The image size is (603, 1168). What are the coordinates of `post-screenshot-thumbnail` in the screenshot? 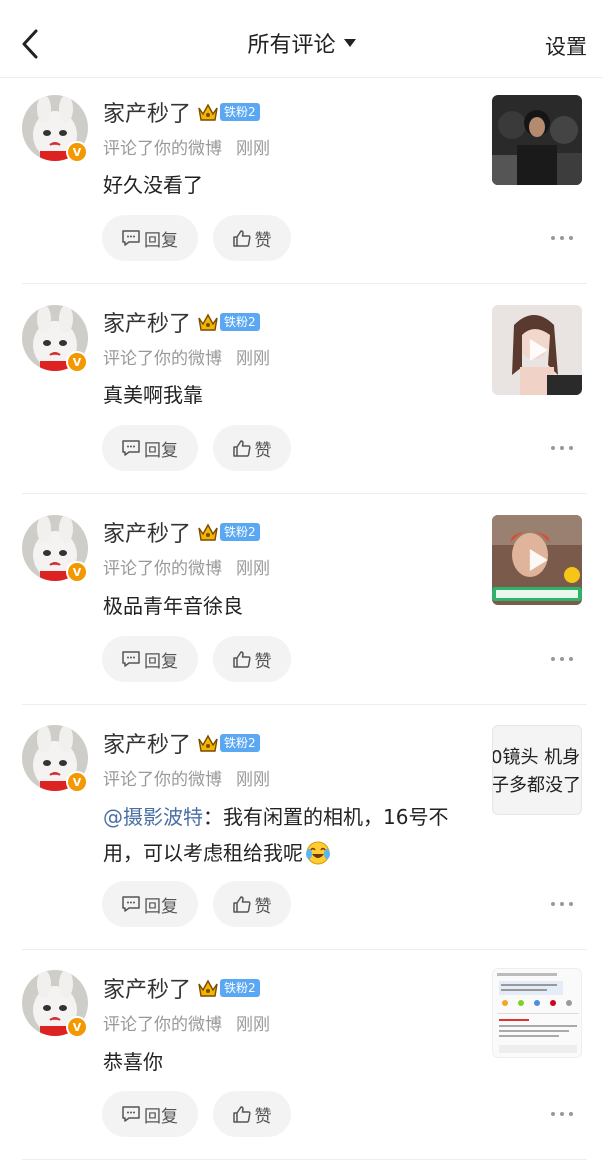 It's located at (537, 1013).